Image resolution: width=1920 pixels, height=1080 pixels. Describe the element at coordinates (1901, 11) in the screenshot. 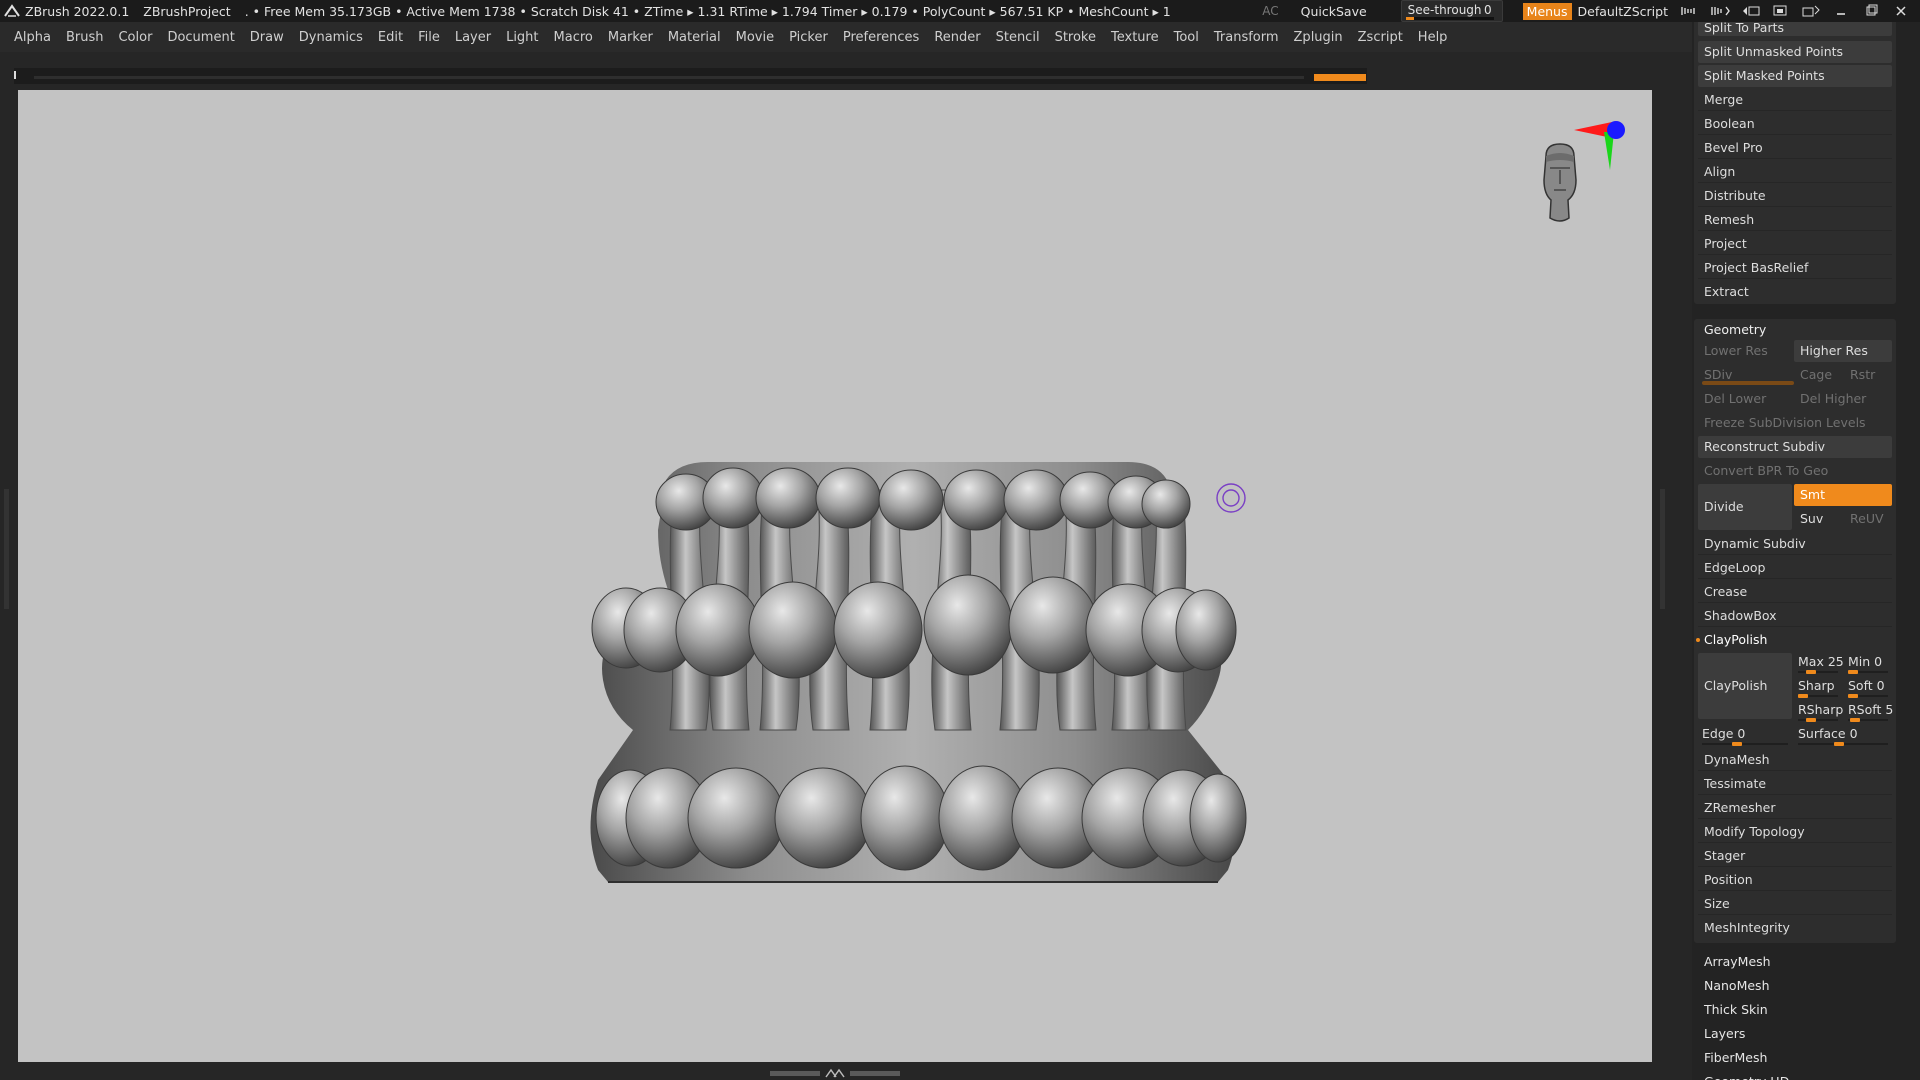

I see `close-icon` at that location.